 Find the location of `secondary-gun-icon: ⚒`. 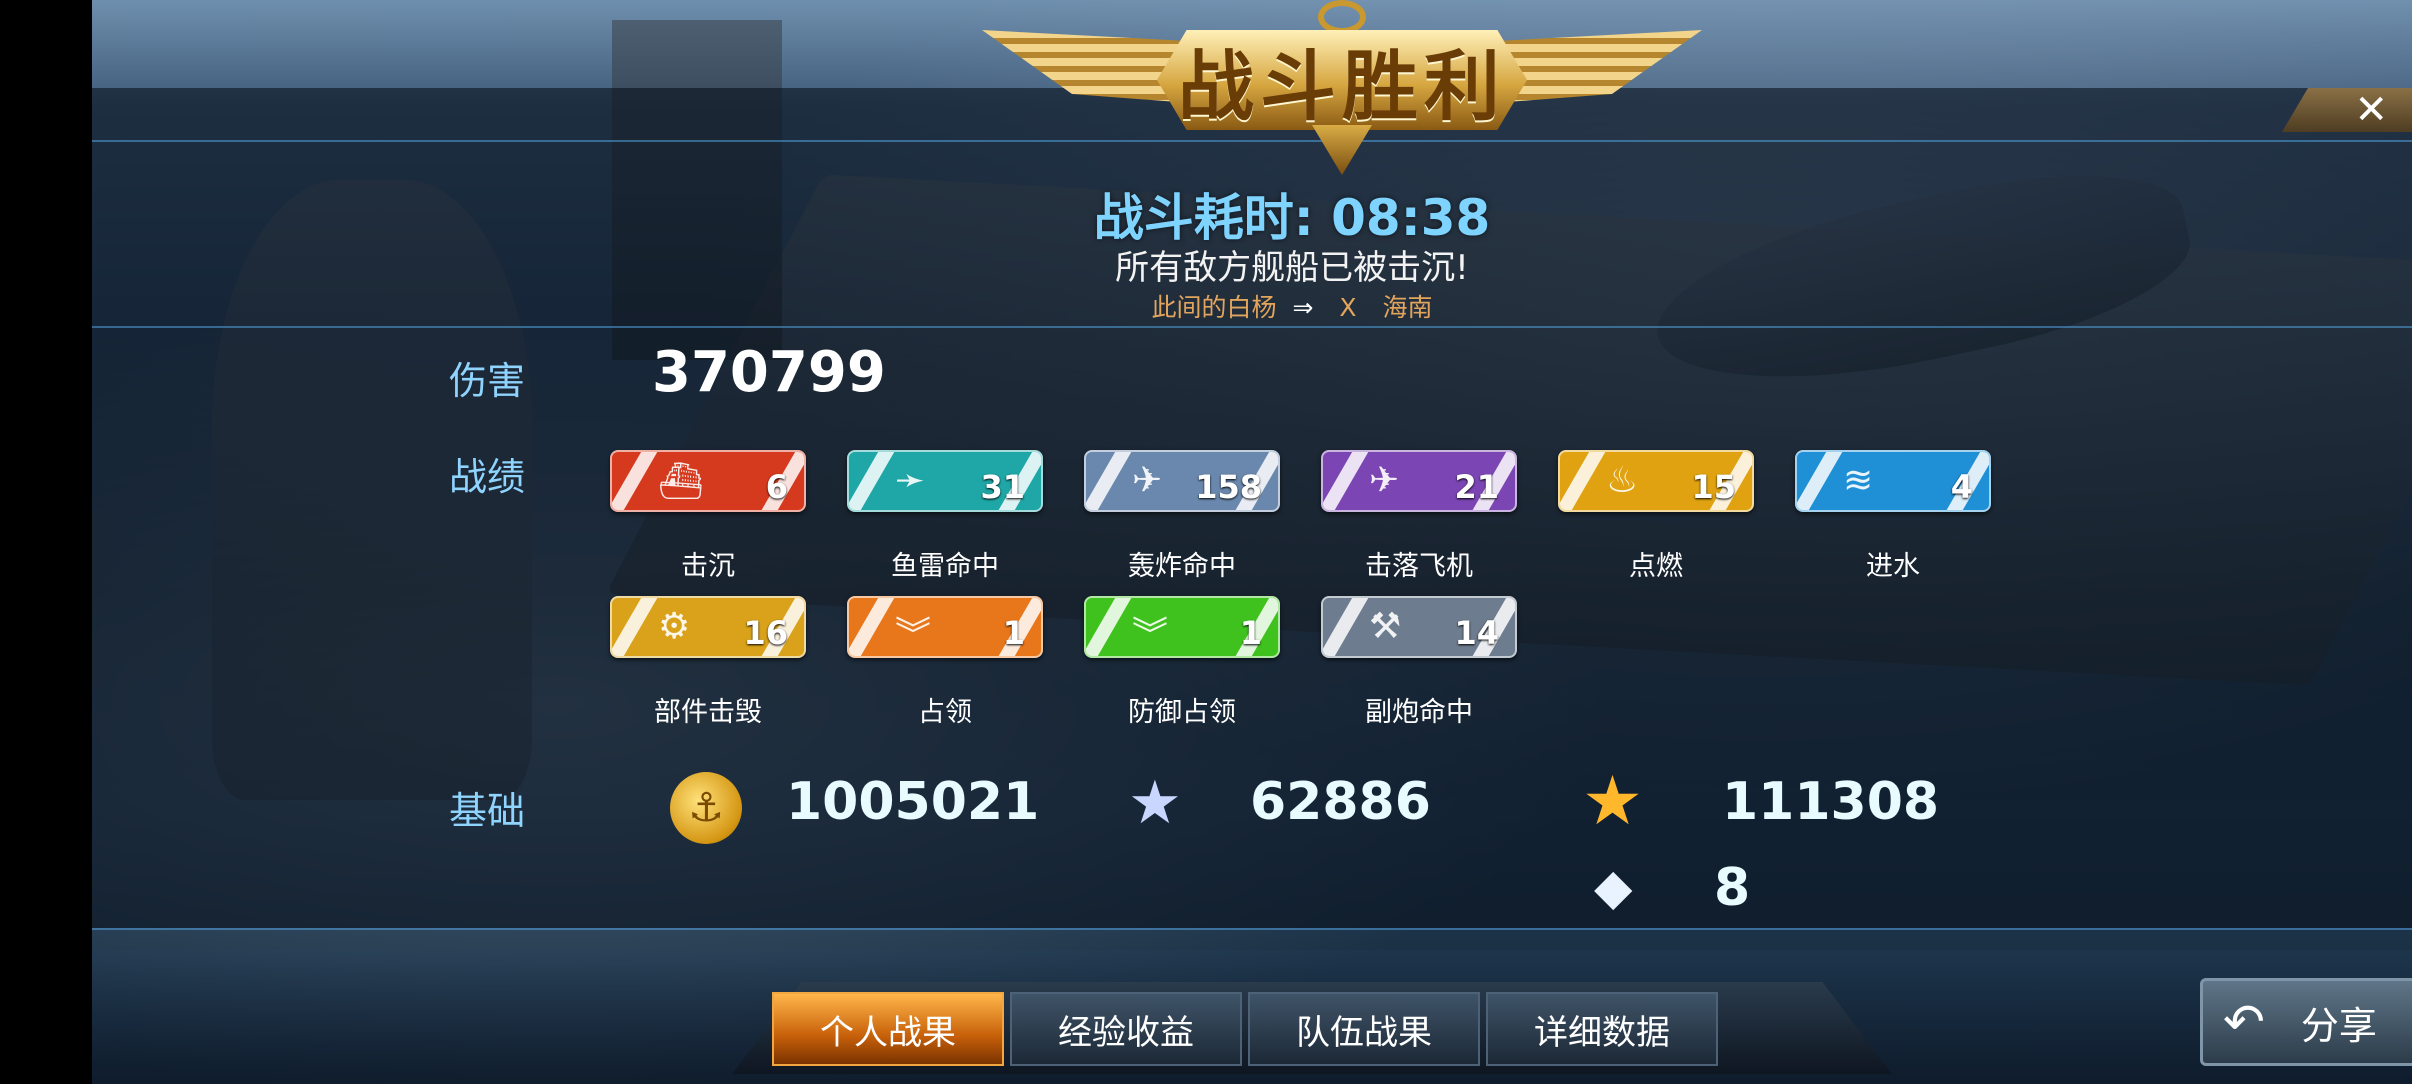

secondary-gun-icon: ⚒ is located at coordinates (1385, 626).